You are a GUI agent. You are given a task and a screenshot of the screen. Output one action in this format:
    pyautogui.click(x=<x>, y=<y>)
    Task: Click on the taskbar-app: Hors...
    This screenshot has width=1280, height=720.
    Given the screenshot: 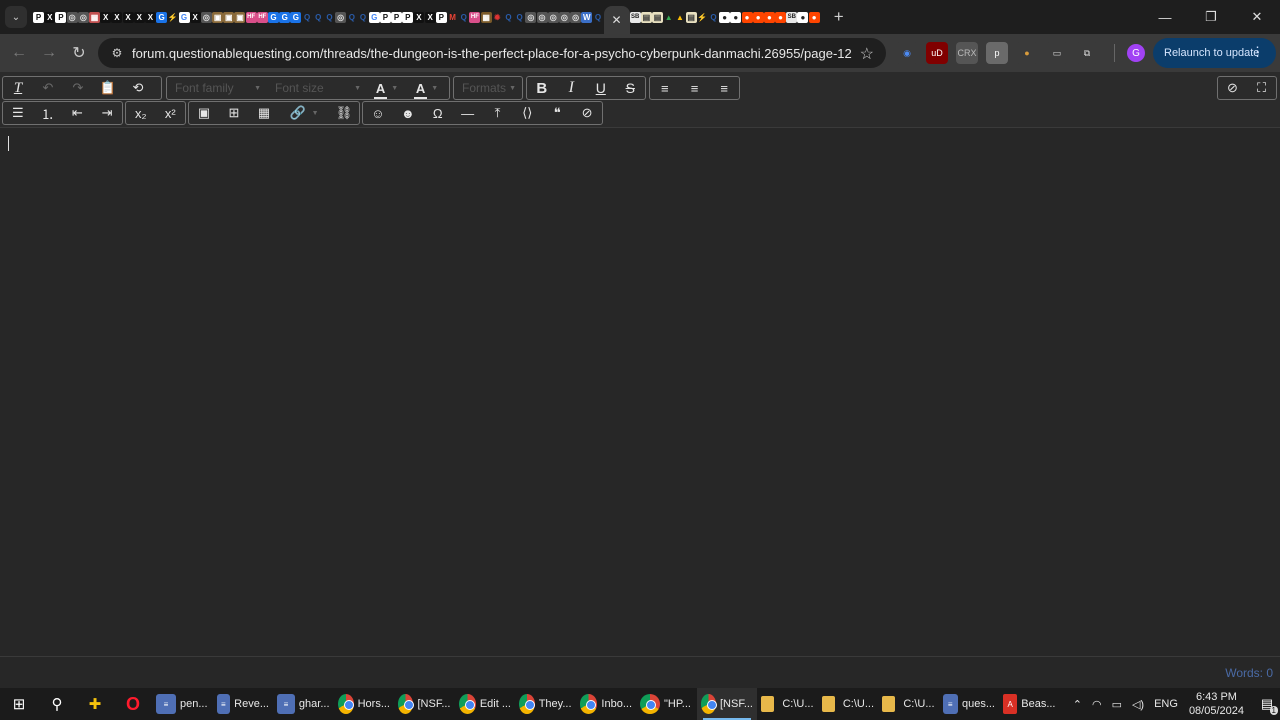 What is the action you would take?
    pyautogui.click(x=364, y=704)
    